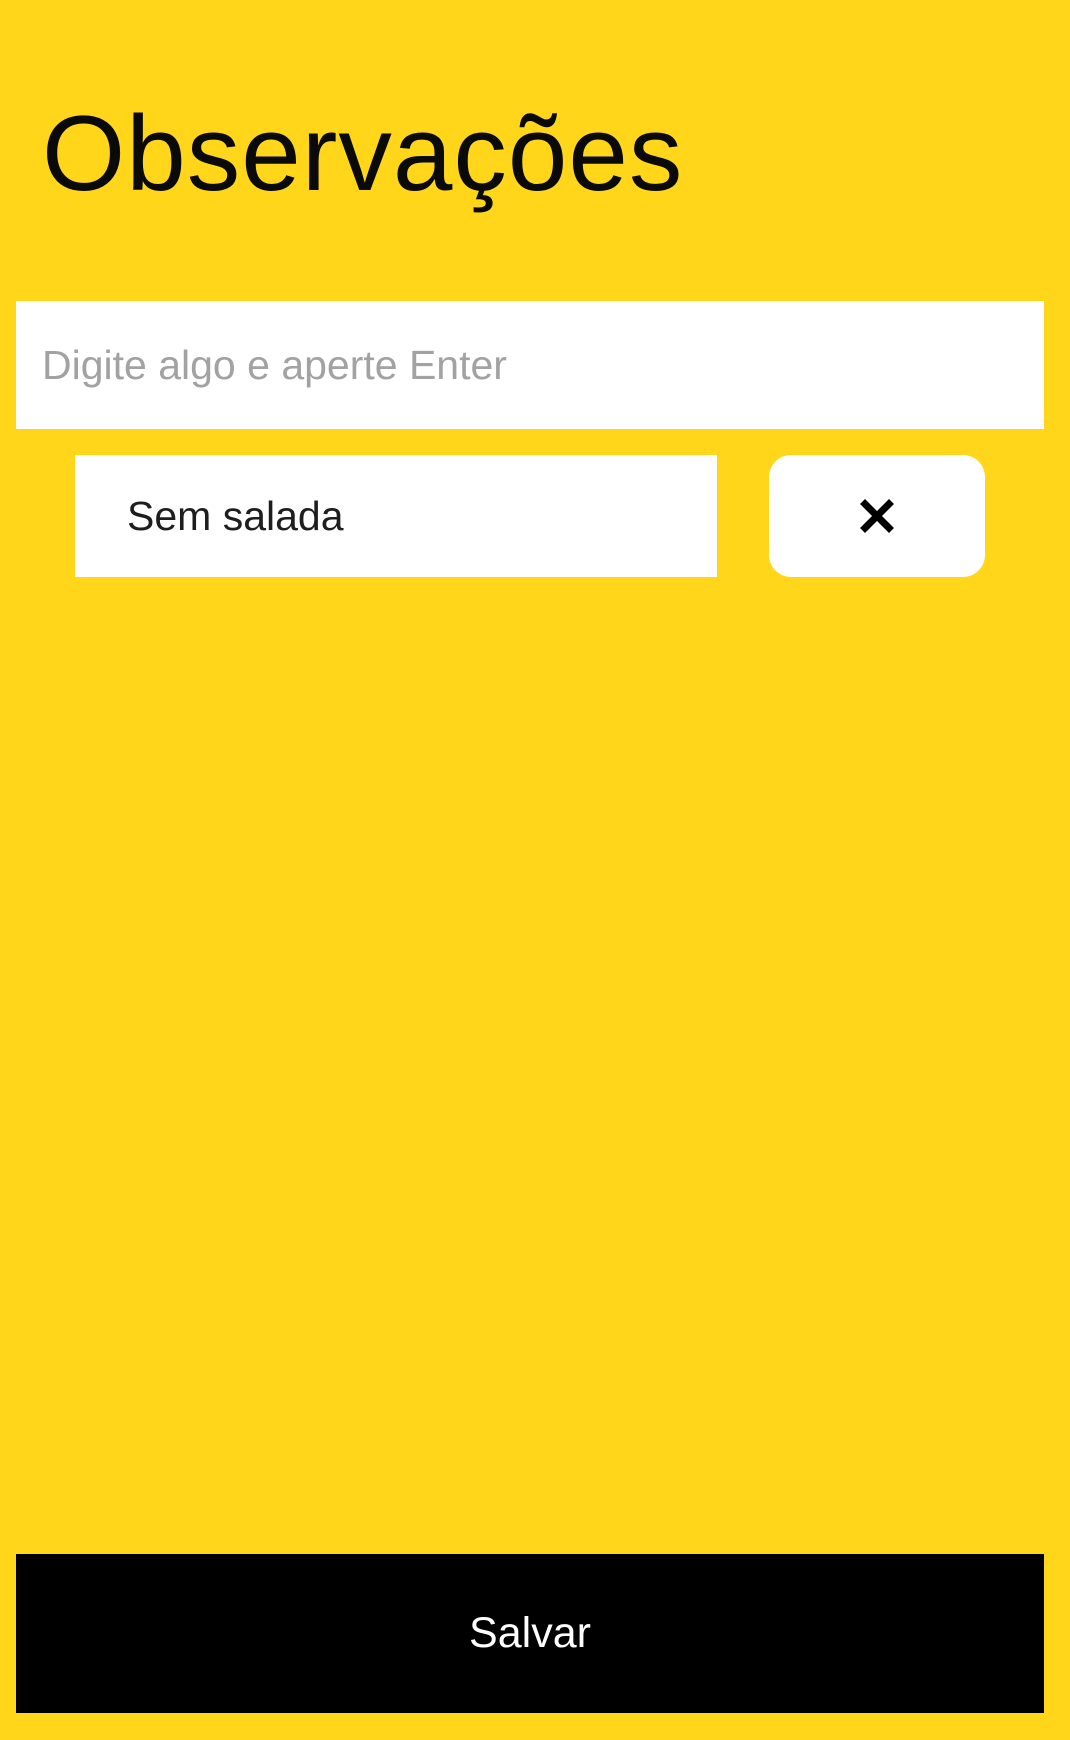  What do you see at coordinates (235, 515) in the screenshot?
I see `note-item-label: Sem salada` at bounding box center [235, 515].